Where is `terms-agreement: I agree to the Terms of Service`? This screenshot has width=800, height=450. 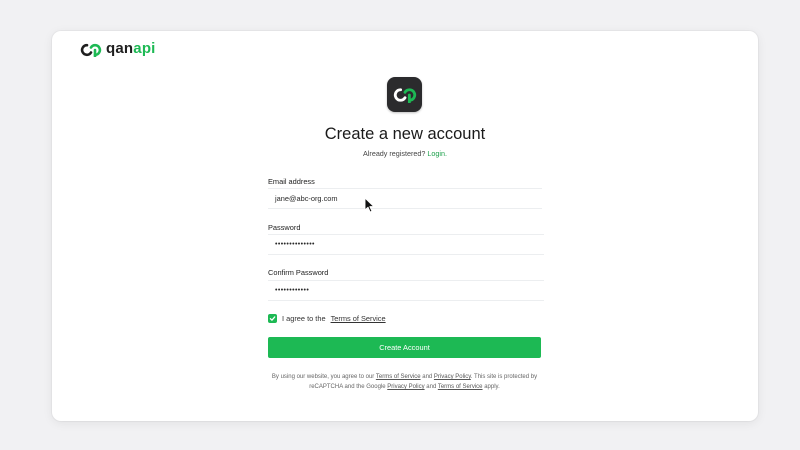 terms-agreement: I agree to the Terms of Service is located at coordinates (327, 318).